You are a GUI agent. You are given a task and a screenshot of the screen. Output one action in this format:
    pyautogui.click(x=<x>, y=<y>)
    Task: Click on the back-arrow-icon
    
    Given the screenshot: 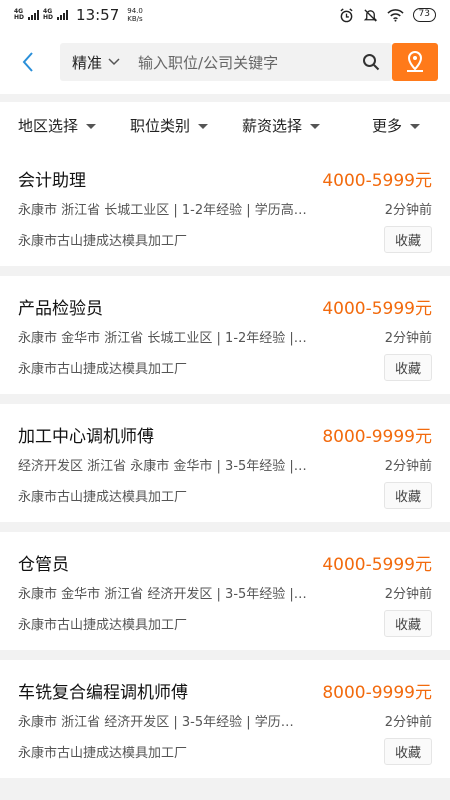 What is the action you would take?
    pyautogui.click(x=27, y=62)
    